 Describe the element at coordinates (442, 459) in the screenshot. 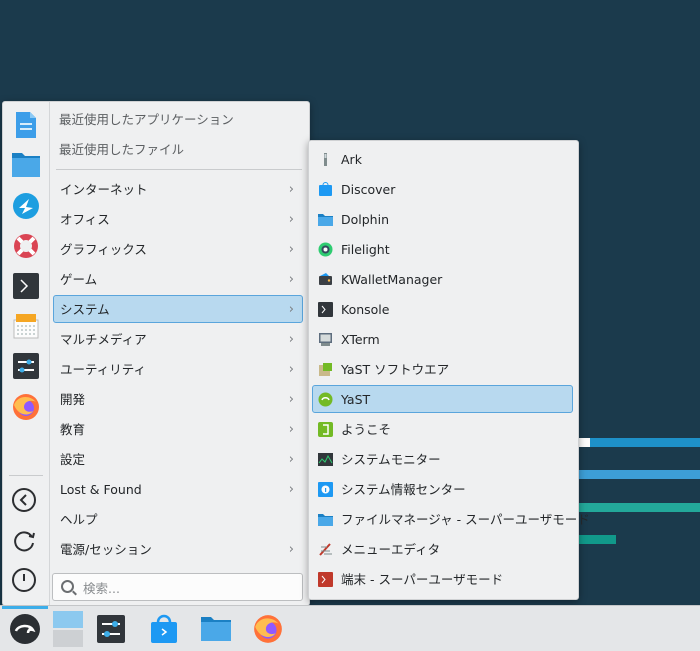

I see `app-system-monitor: システムモニター` at that location.